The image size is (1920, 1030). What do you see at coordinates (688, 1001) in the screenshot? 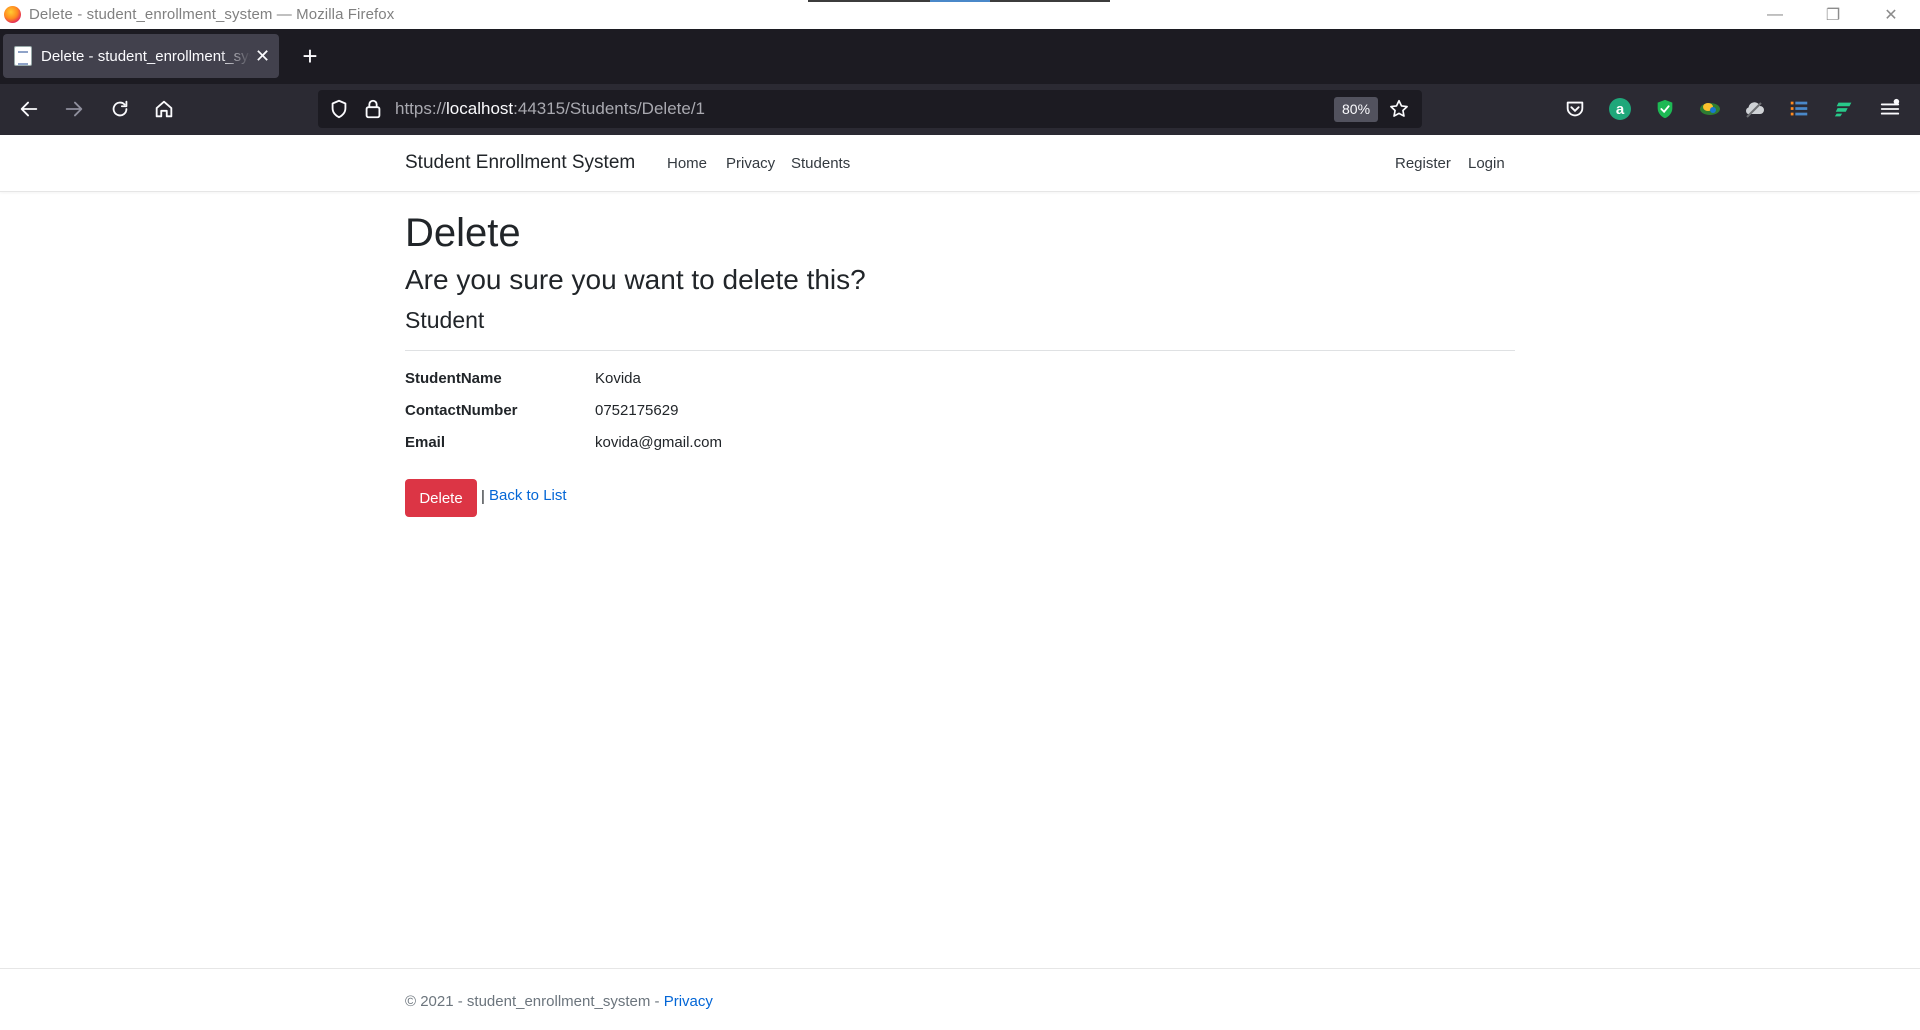
I see `footer-privacy-link: Privacy` at bounding box center [688, 1001].